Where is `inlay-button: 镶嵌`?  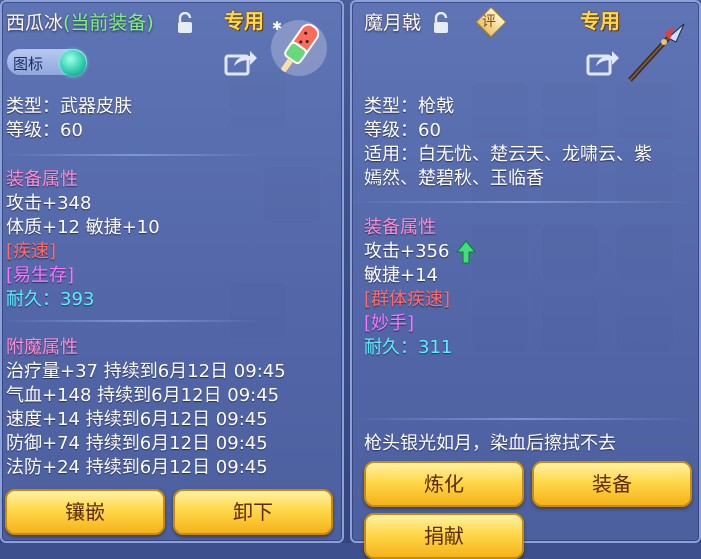 inlay-button: 镶嵌 is located at coordinates (85, 512).